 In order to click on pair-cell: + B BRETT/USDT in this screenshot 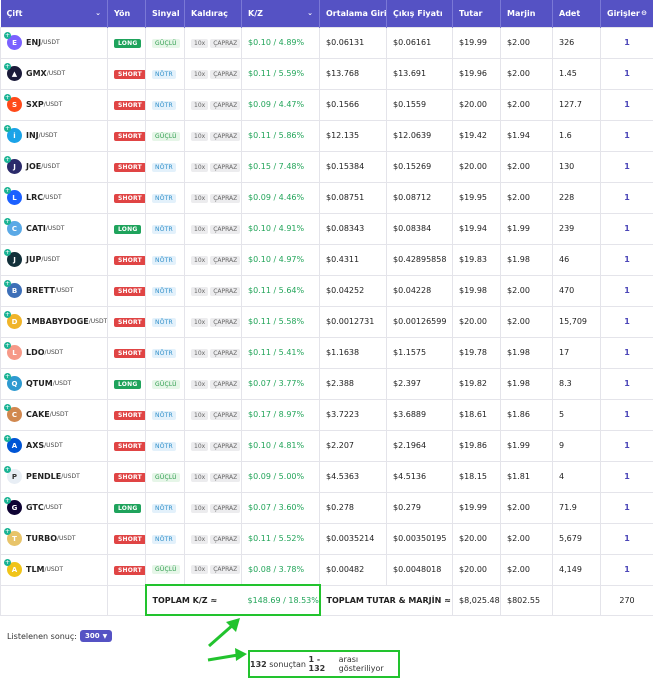, I will do `click(54, 290)`.